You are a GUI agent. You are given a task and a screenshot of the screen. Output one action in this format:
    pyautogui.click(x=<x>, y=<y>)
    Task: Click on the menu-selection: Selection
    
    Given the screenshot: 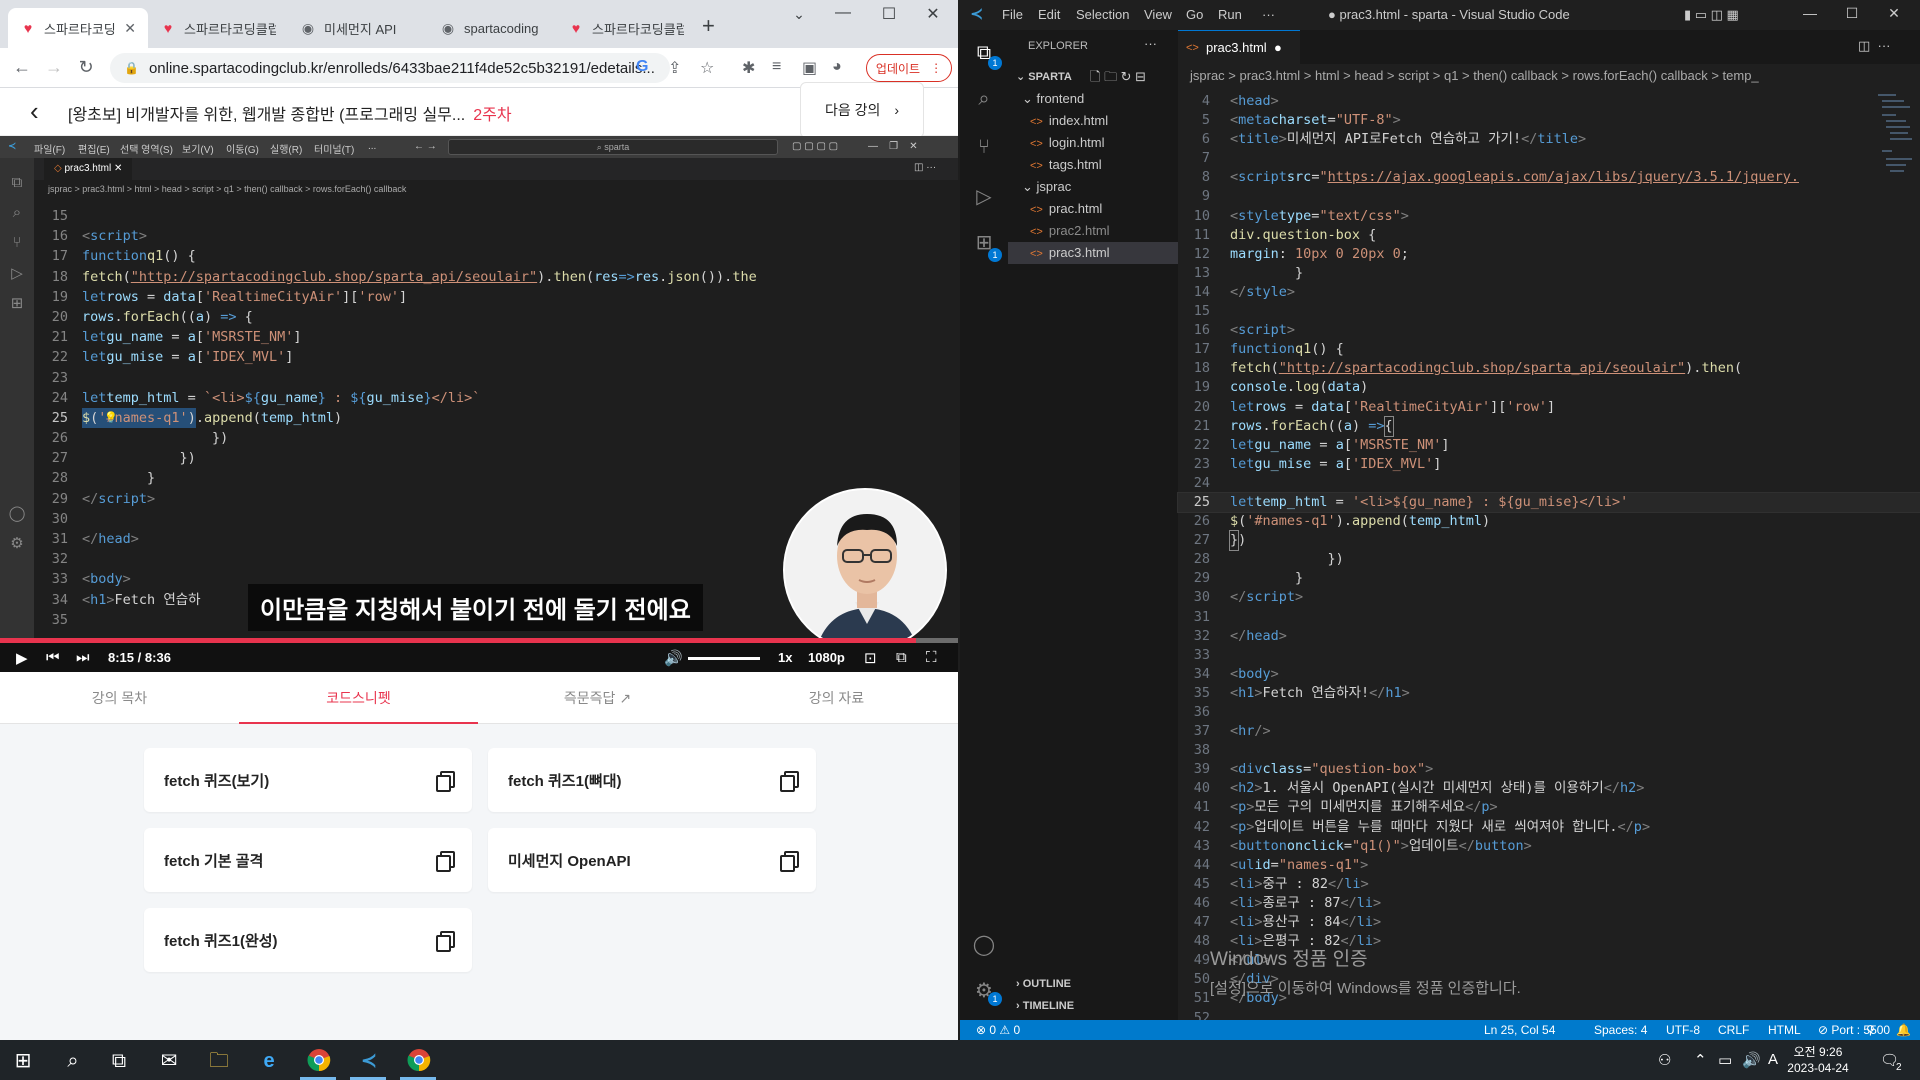 What is the action you would take?
    pyautogui.click(x=1102, y=14)
    